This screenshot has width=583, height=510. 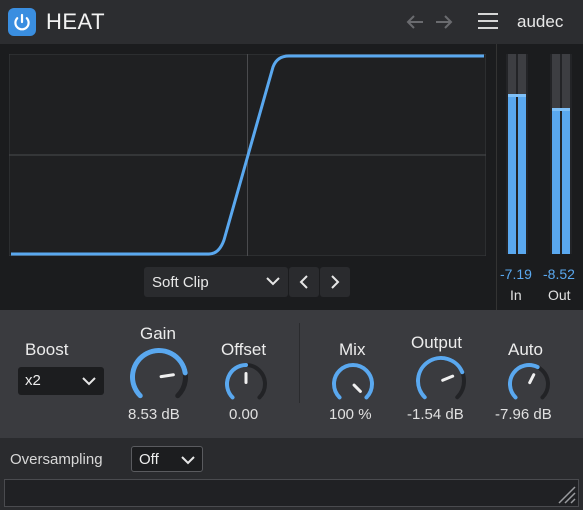 I want to click on hamburger-menu-icon, so click(x=488, y=22).